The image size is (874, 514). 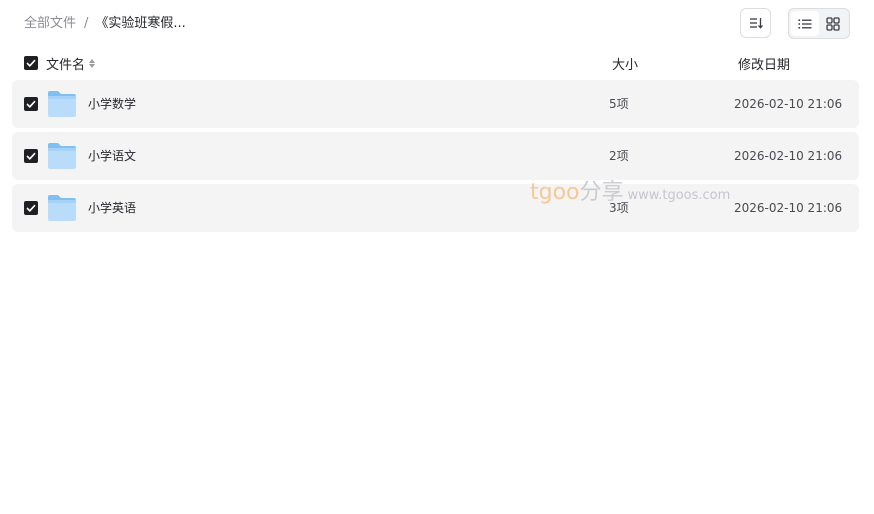 I want to click on sort-button, so click(x=755, y=23).